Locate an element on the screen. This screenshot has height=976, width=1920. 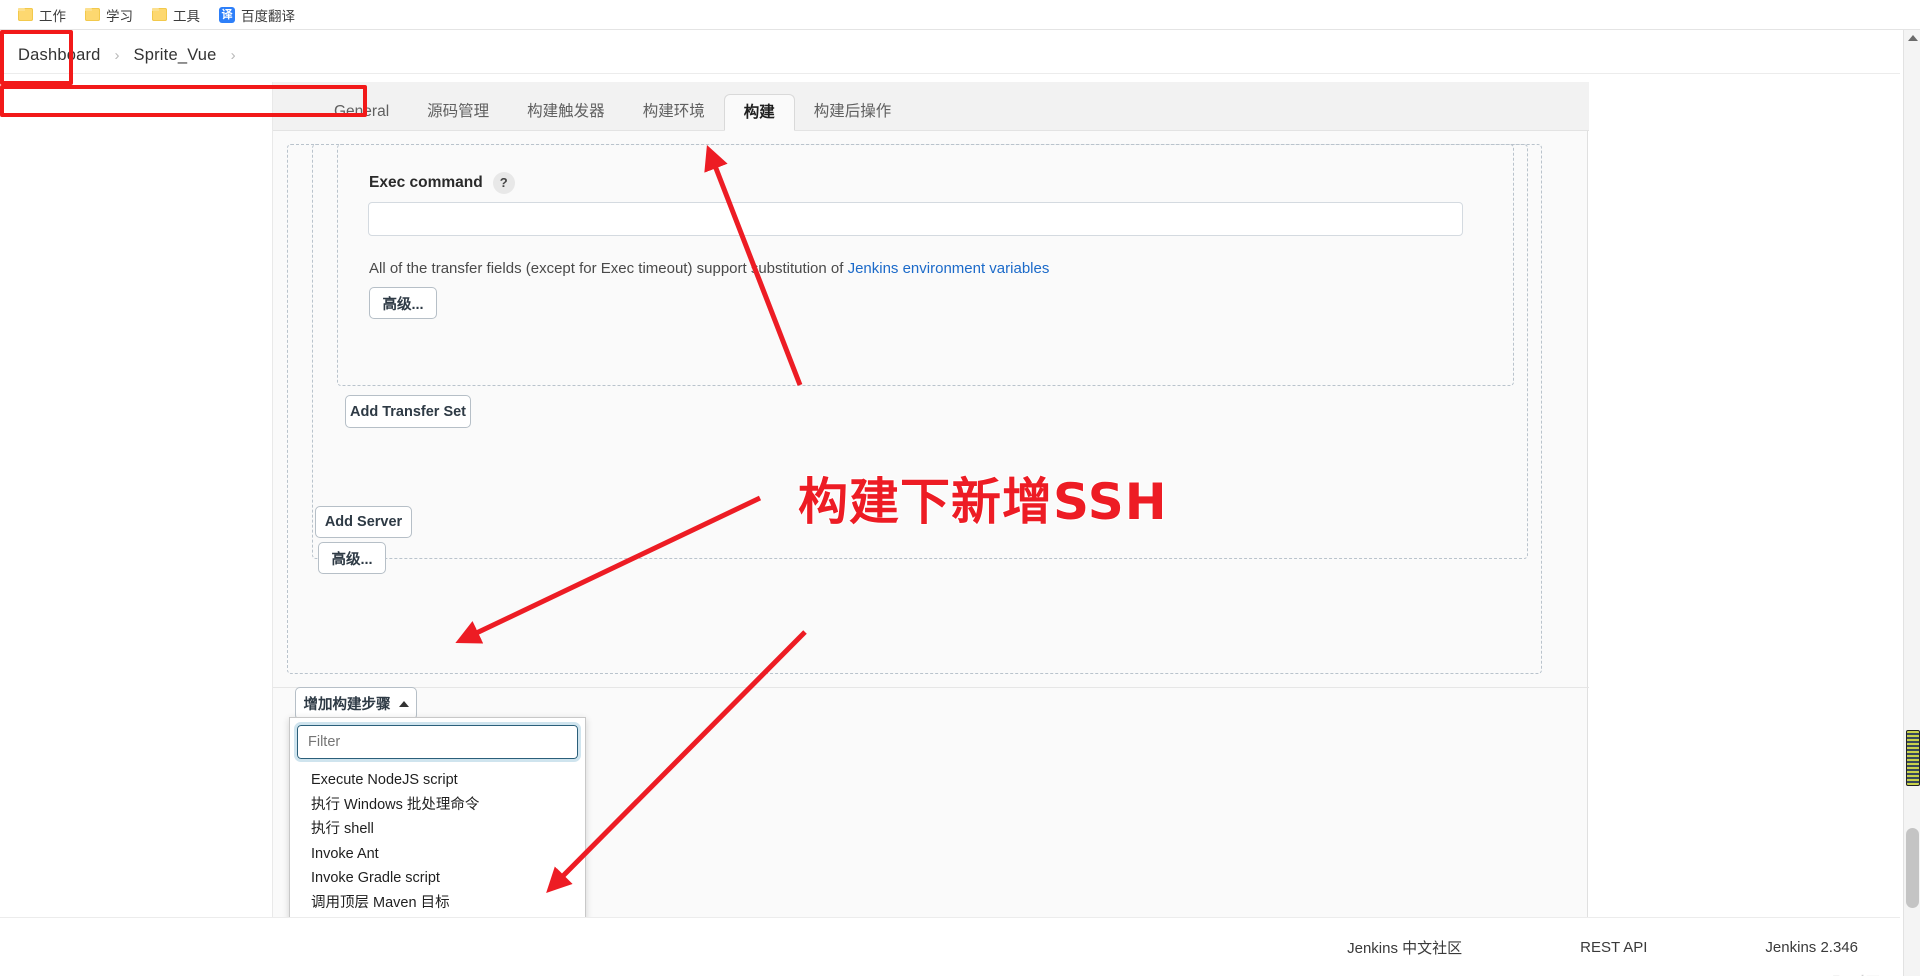
scrollbar-thumb is located at coordinates (1912, 868).